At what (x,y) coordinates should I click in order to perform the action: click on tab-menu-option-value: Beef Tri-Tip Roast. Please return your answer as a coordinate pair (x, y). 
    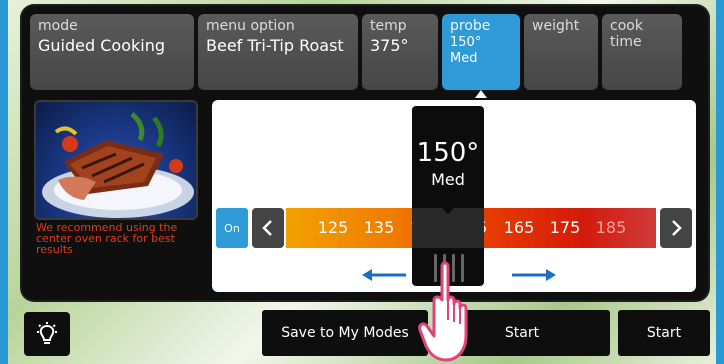
    Looking at the image, I should click on (275, 45).